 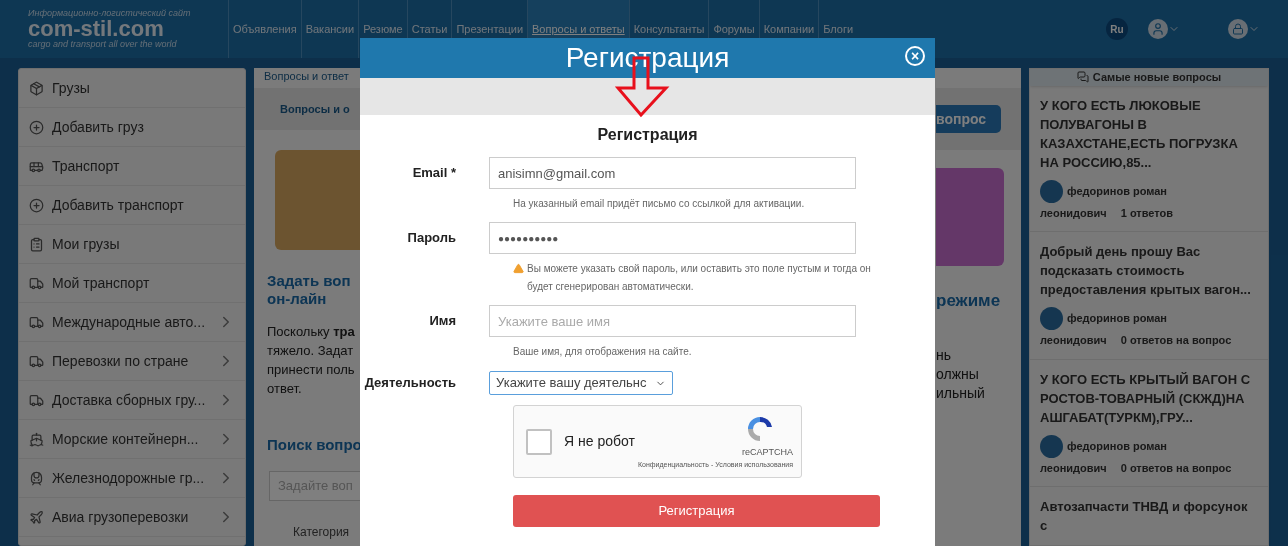 What do you see at coordinates (944, 355) in the screenshot?
I see `paragraph-line: нь` at bounding box center [944, 355].